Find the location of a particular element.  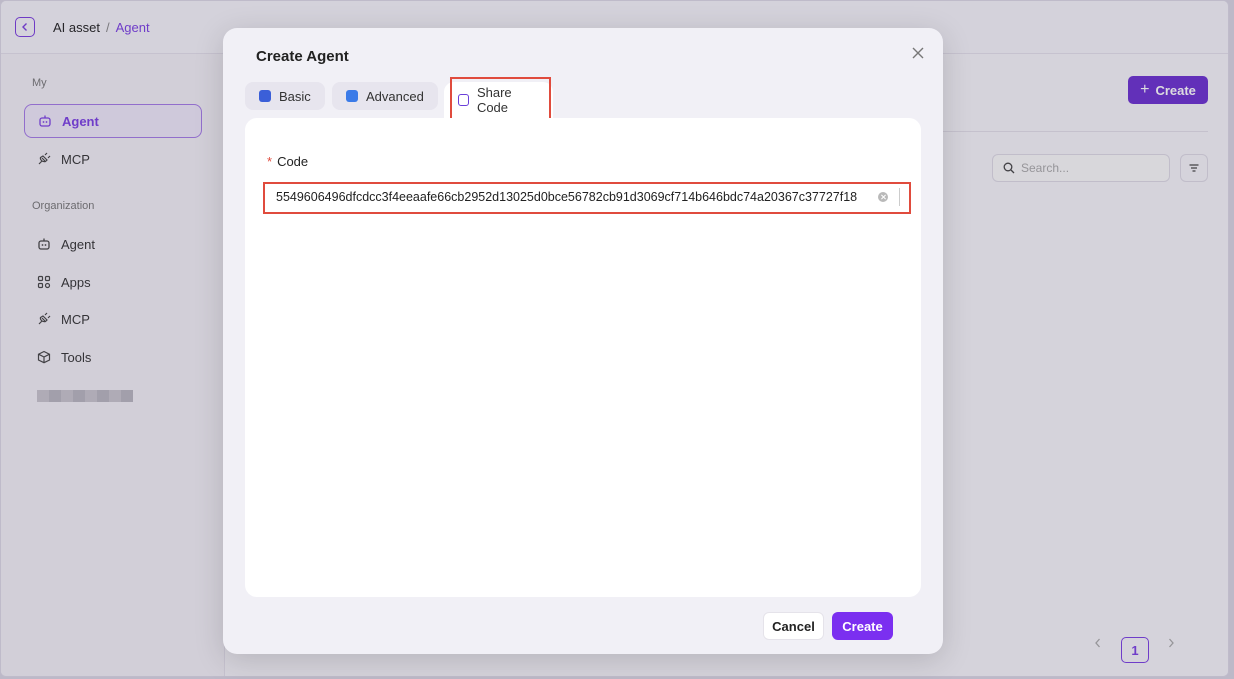

close-icon is located at coordinates (918, 53).